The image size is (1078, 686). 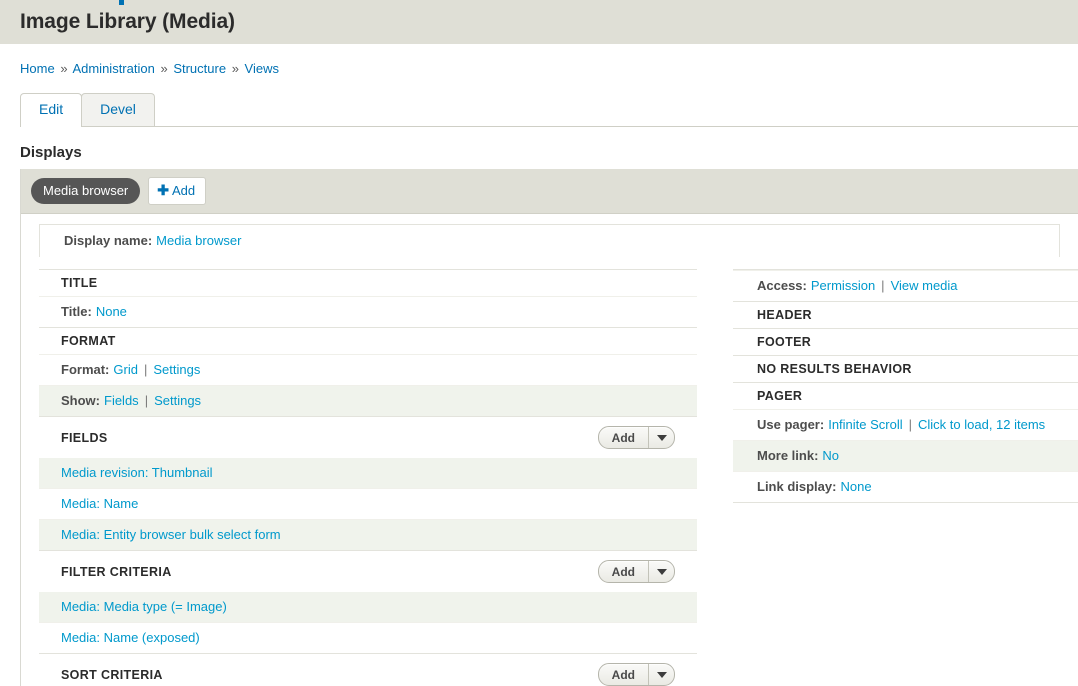 I want to click on bucket-title-label: FORMAT, so click(x=88, y=341).